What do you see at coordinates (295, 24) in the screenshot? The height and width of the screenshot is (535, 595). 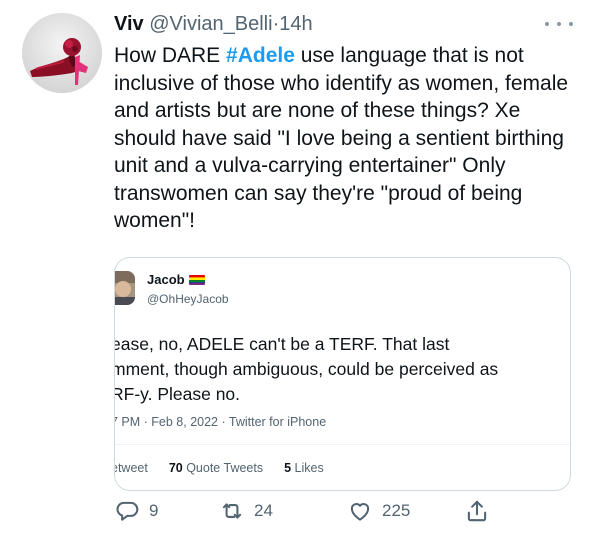 I see `tweet-timestamp: 14h` at bounding box center [295, 24].